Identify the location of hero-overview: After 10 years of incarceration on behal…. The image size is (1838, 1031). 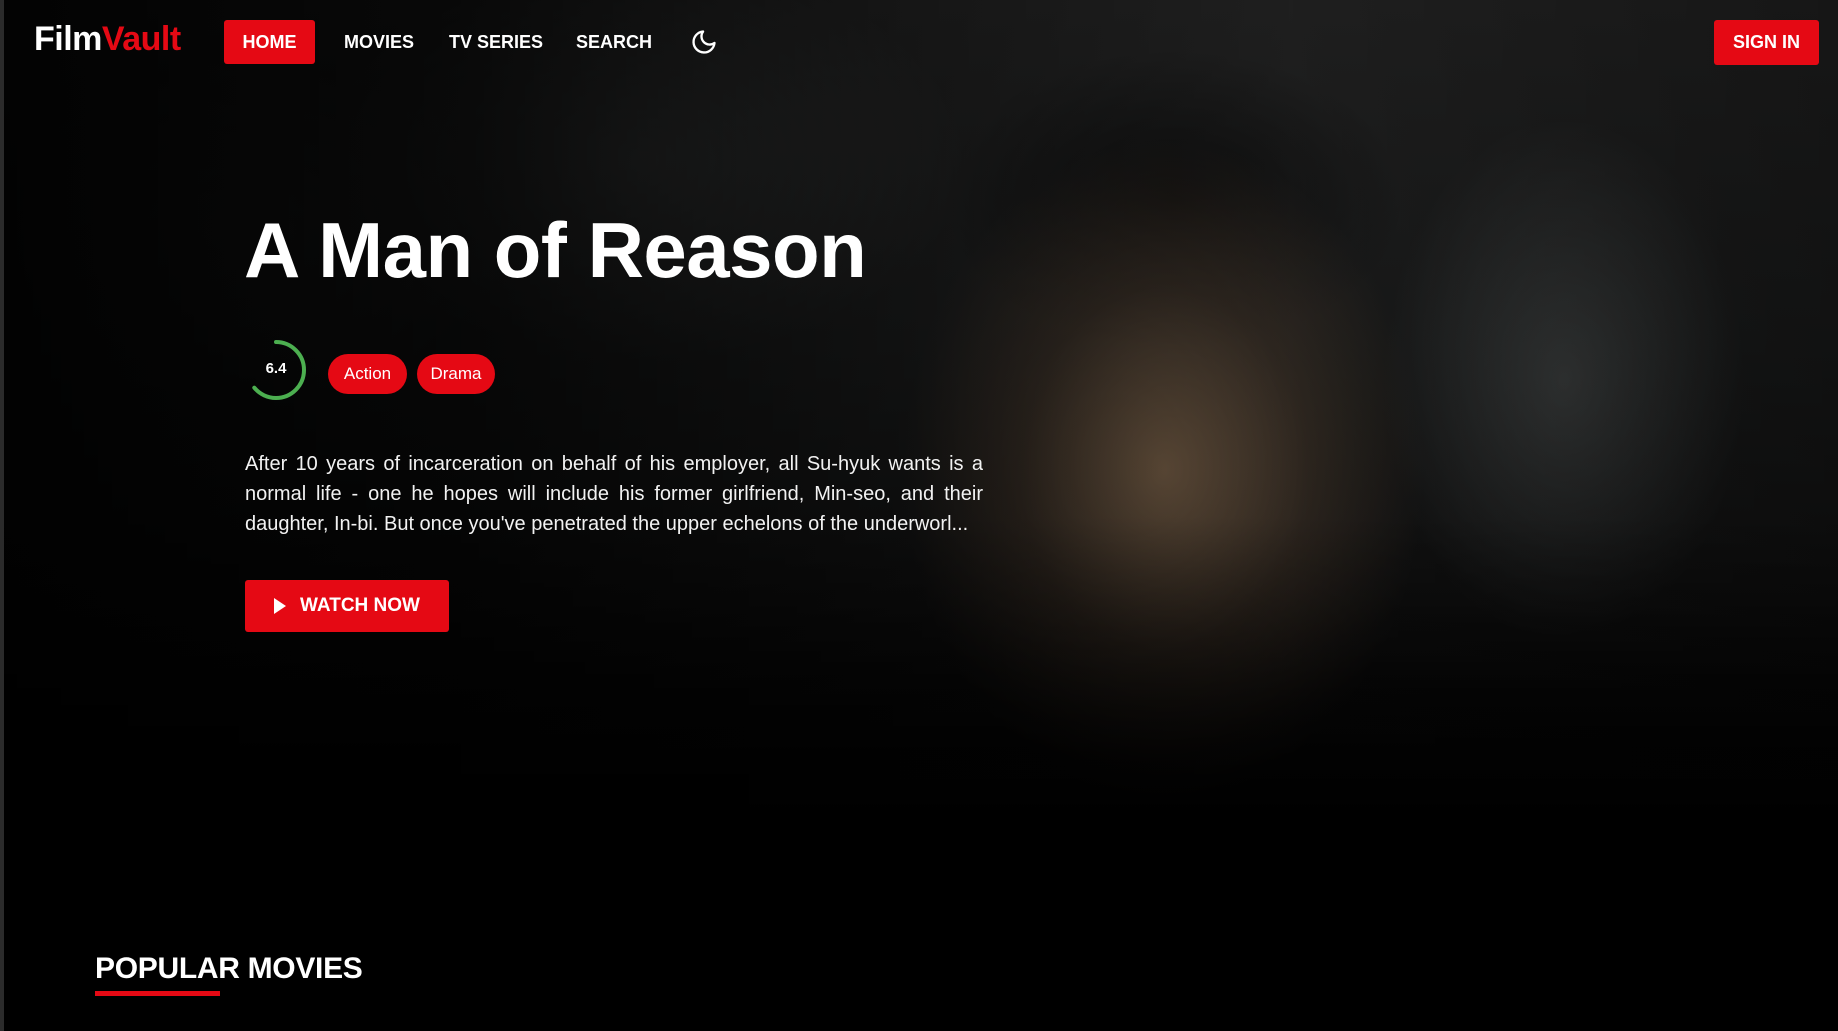
(614, 494).